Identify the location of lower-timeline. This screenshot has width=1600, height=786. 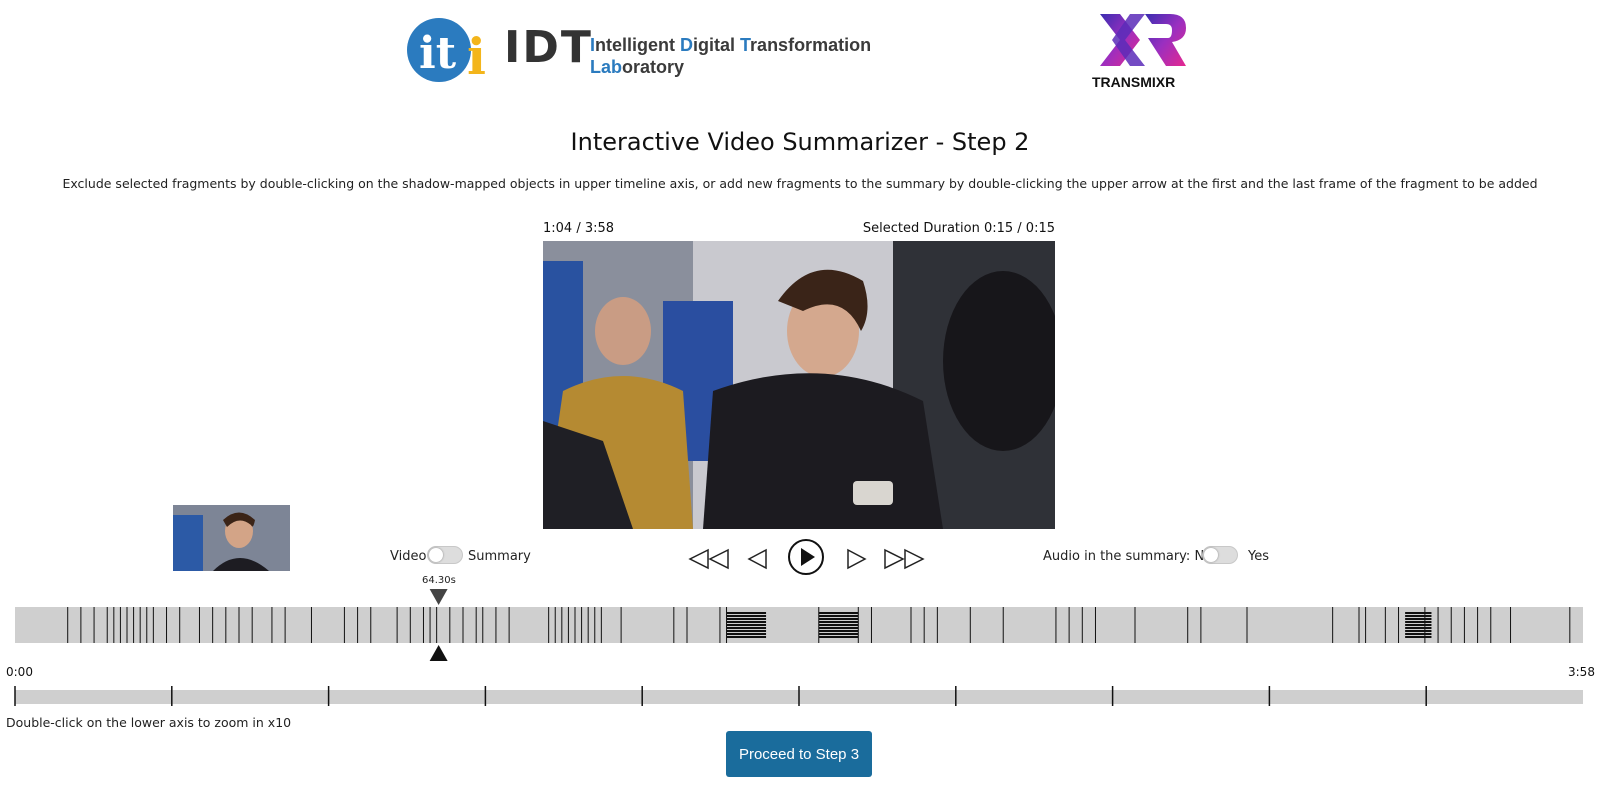
(800, 695).